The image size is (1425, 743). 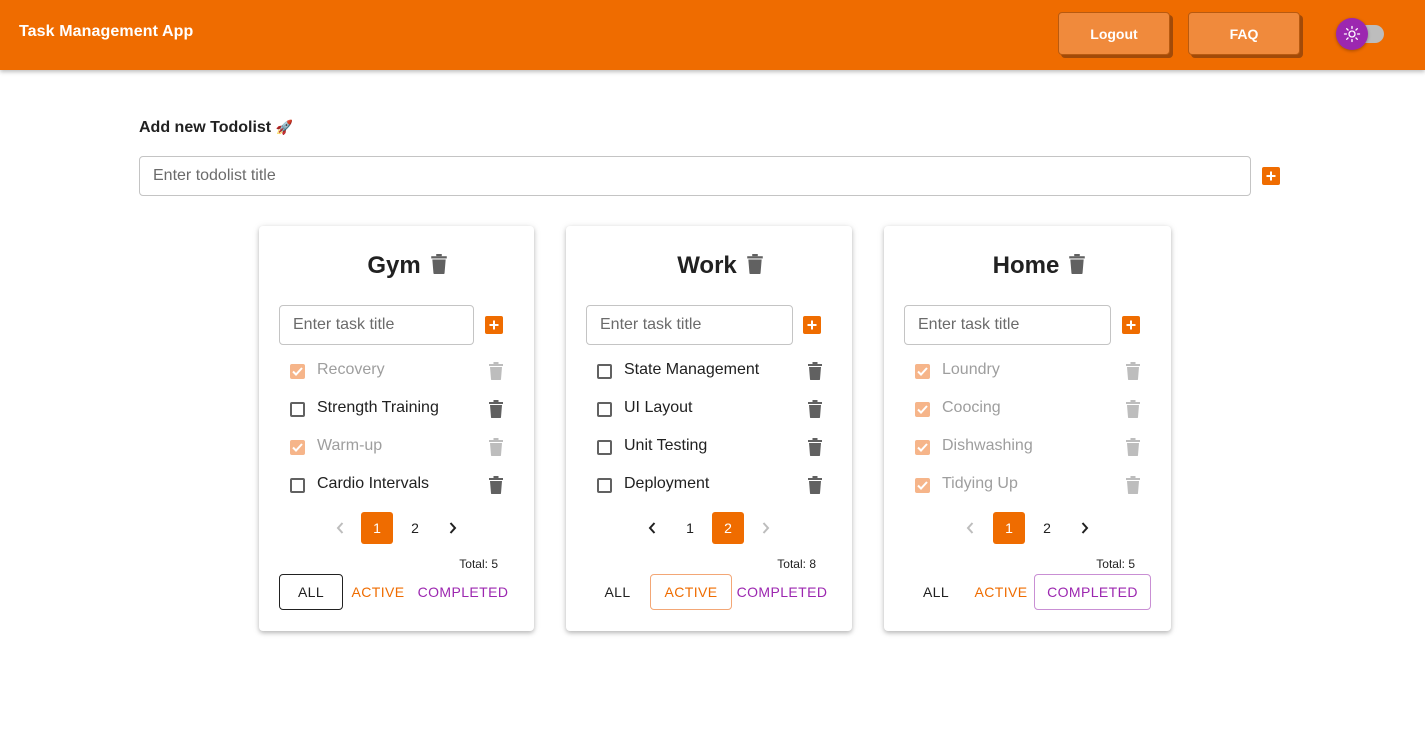 I want to click on todolist-header: Gym, so click(x=407, y=266).